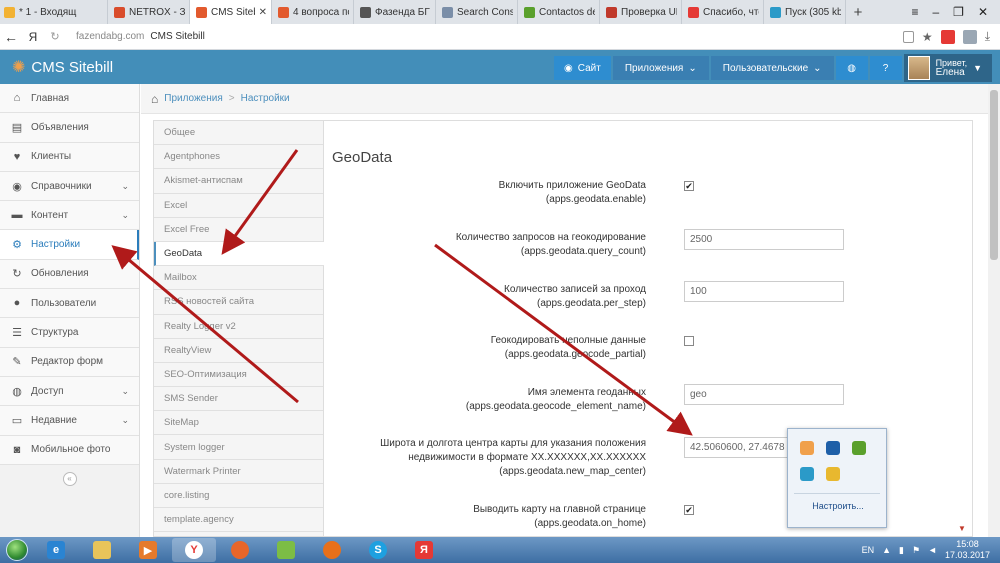  I want to click on volume-icon: ◄, so click(932, 550).